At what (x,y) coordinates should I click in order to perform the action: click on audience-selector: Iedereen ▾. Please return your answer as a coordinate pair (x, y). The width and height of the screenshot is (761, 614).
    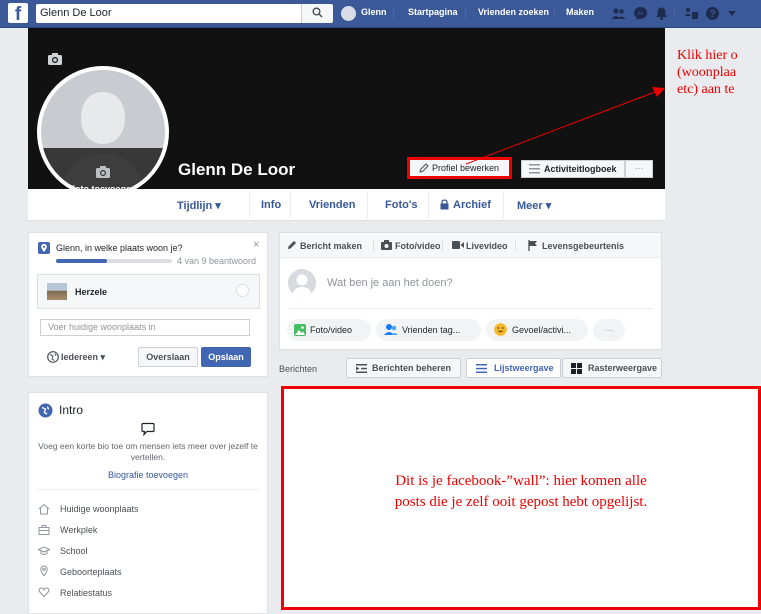
    Looking at the image, I should click on (83, 357).